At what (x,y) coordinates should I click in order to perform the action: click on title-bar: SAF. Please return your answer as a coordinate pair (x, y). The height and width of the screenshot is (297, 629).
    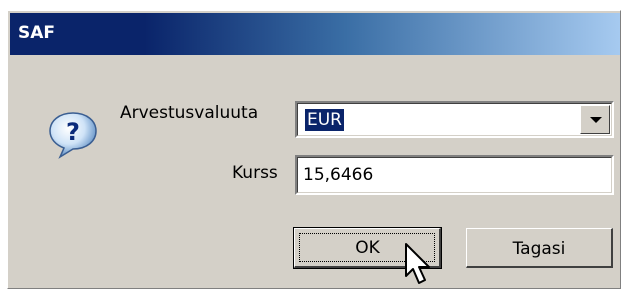
    Looking at the image, I should click on (315, 34).